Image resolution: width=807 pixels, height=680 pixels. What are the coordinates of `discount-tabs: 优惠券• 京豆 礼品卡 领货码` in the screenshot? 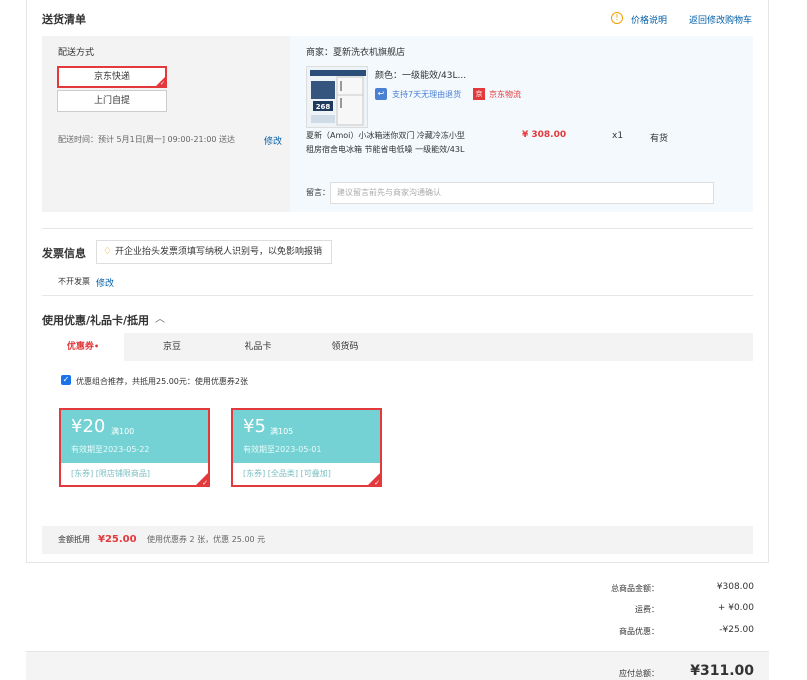 It's located at (397, 347).